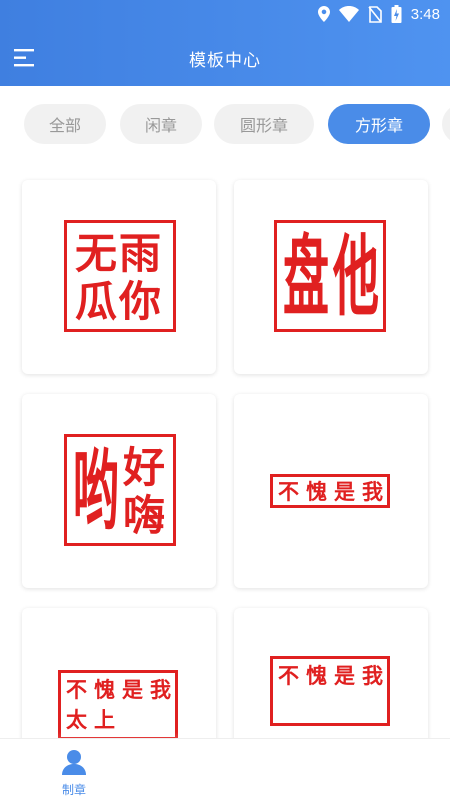  Describe the element at coordinates (96, 253) in the screenshot. I see `seal-char: 无` at that location.